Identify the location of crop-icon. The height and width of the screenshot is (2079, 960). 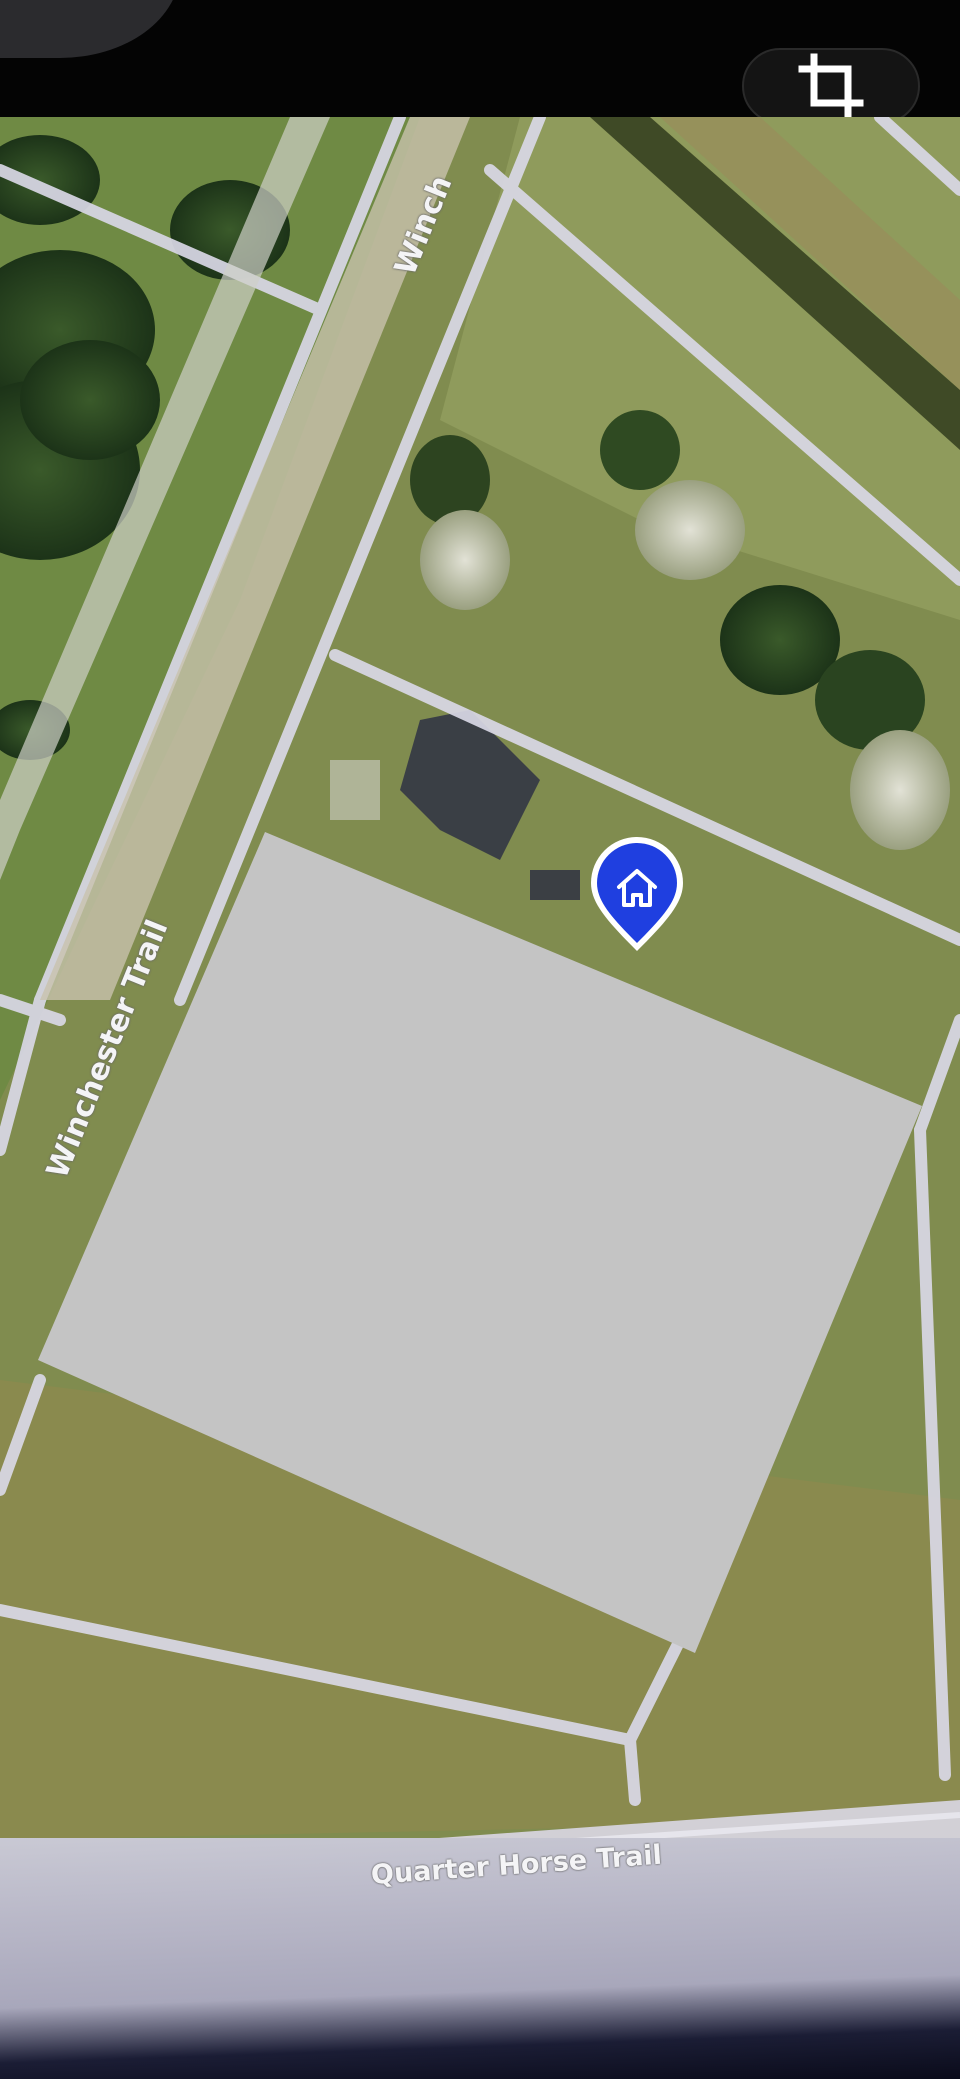
(831, 86).